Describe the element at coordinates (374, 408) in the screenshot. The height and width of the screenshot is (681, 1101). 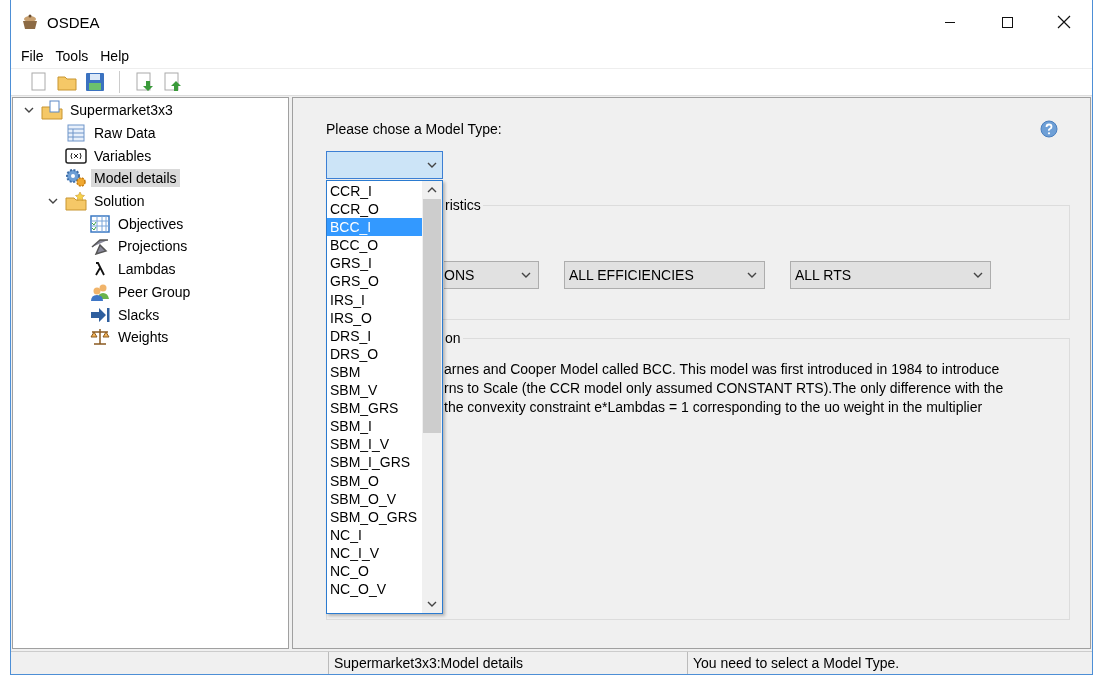
I see `dropdown-option: SBM_GRS` at that location.